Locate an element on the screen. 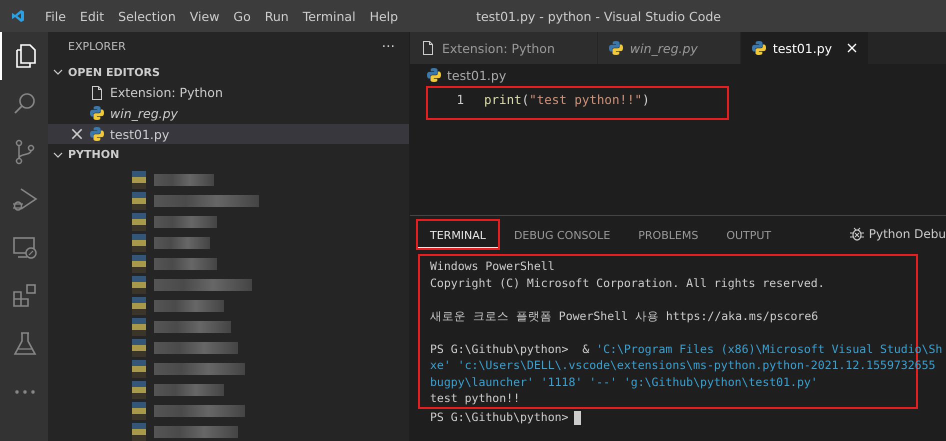 The image size is (946, 441). open-editor-item: test01.py is located at coordinates (228, 134).